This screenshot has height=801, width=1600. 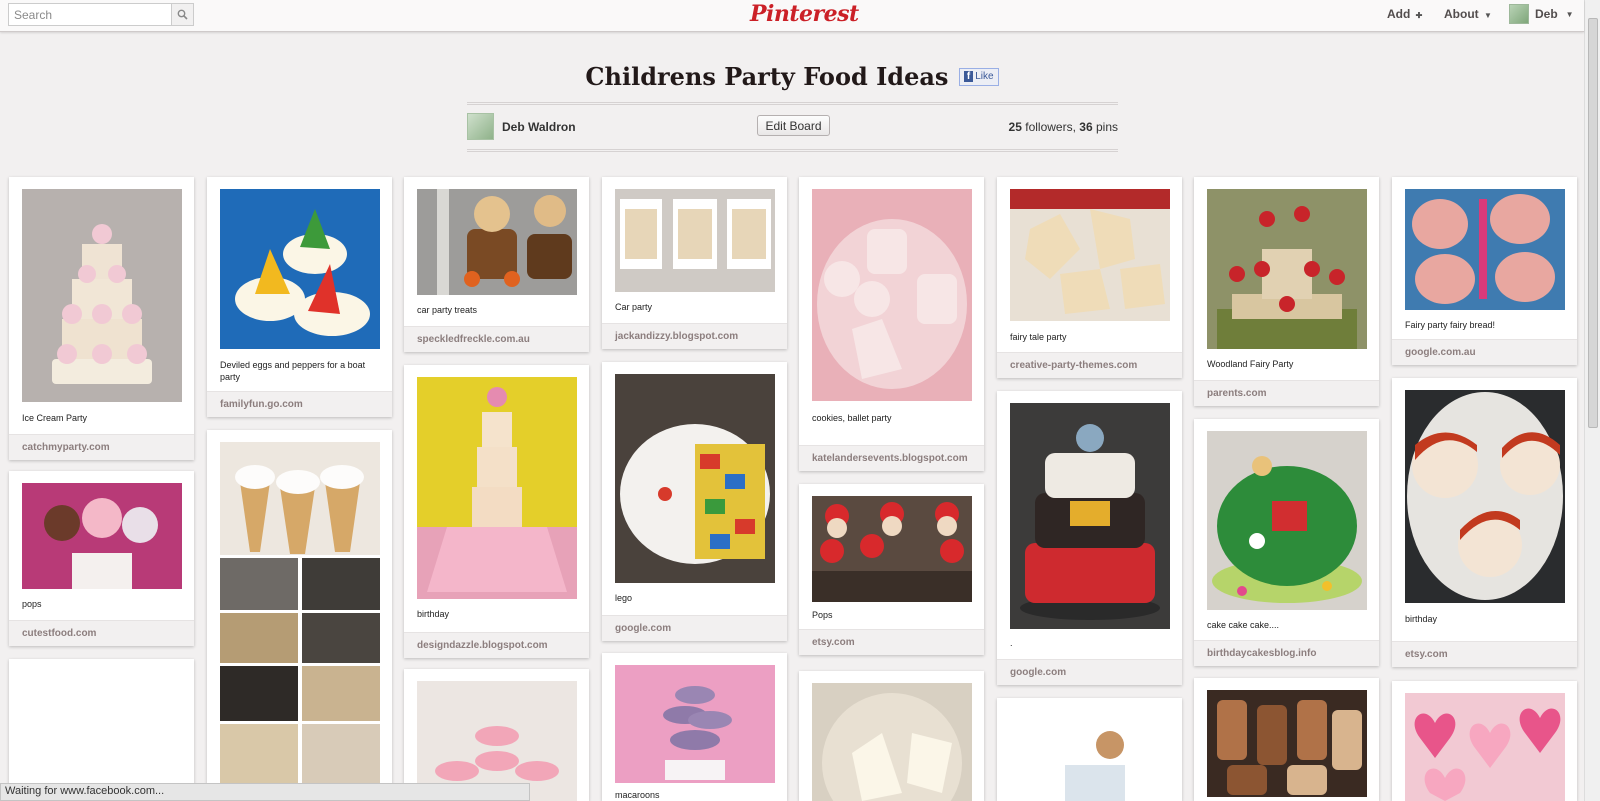 I want to click on pin-card: macaroons, so click(x=694, y=727).